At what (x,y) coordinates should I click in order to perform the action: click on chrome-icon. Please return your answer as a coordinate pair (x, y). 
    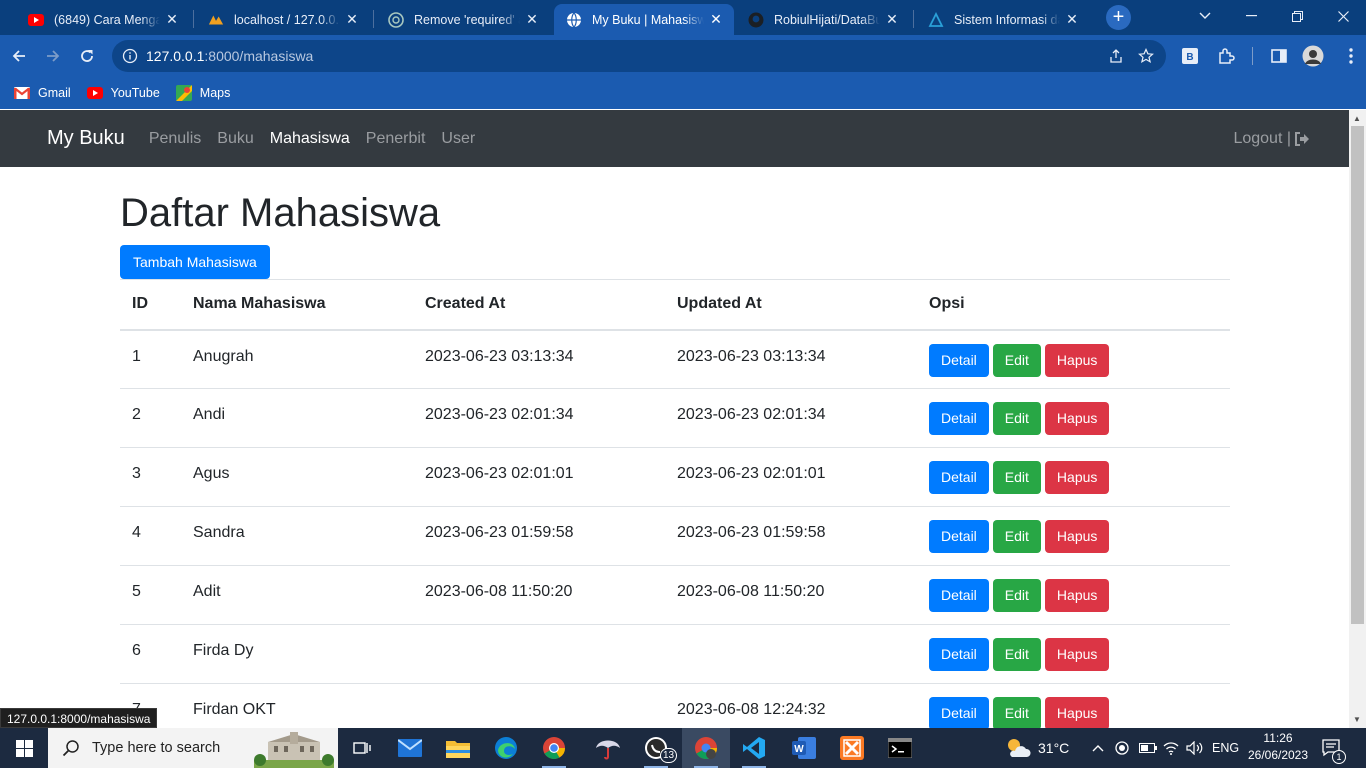
    Looking at the image, I should click on (554, 748).